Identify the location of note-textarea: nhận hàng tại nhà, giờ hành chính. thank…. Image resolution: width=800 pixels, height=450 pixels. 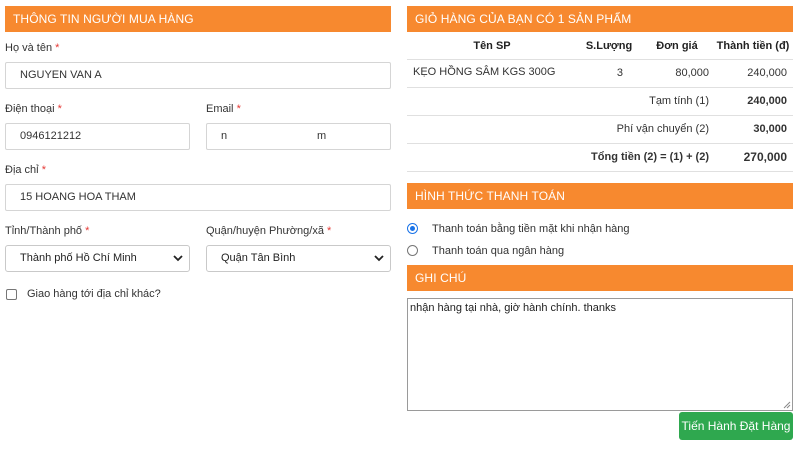
(600, 354).